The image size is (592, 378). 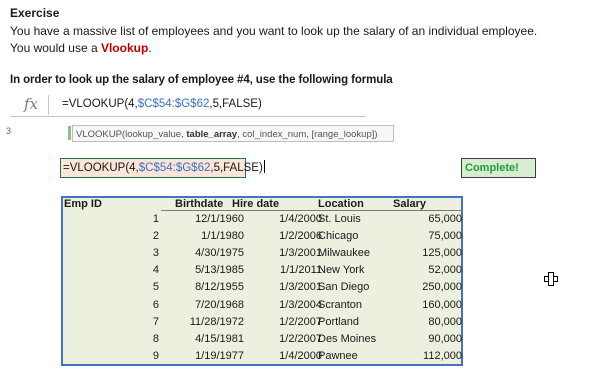 What do you see at coordinates (498, 168) in the screenshot?
I see `complete-badge: Complete!` at bounding box center [498, 168].